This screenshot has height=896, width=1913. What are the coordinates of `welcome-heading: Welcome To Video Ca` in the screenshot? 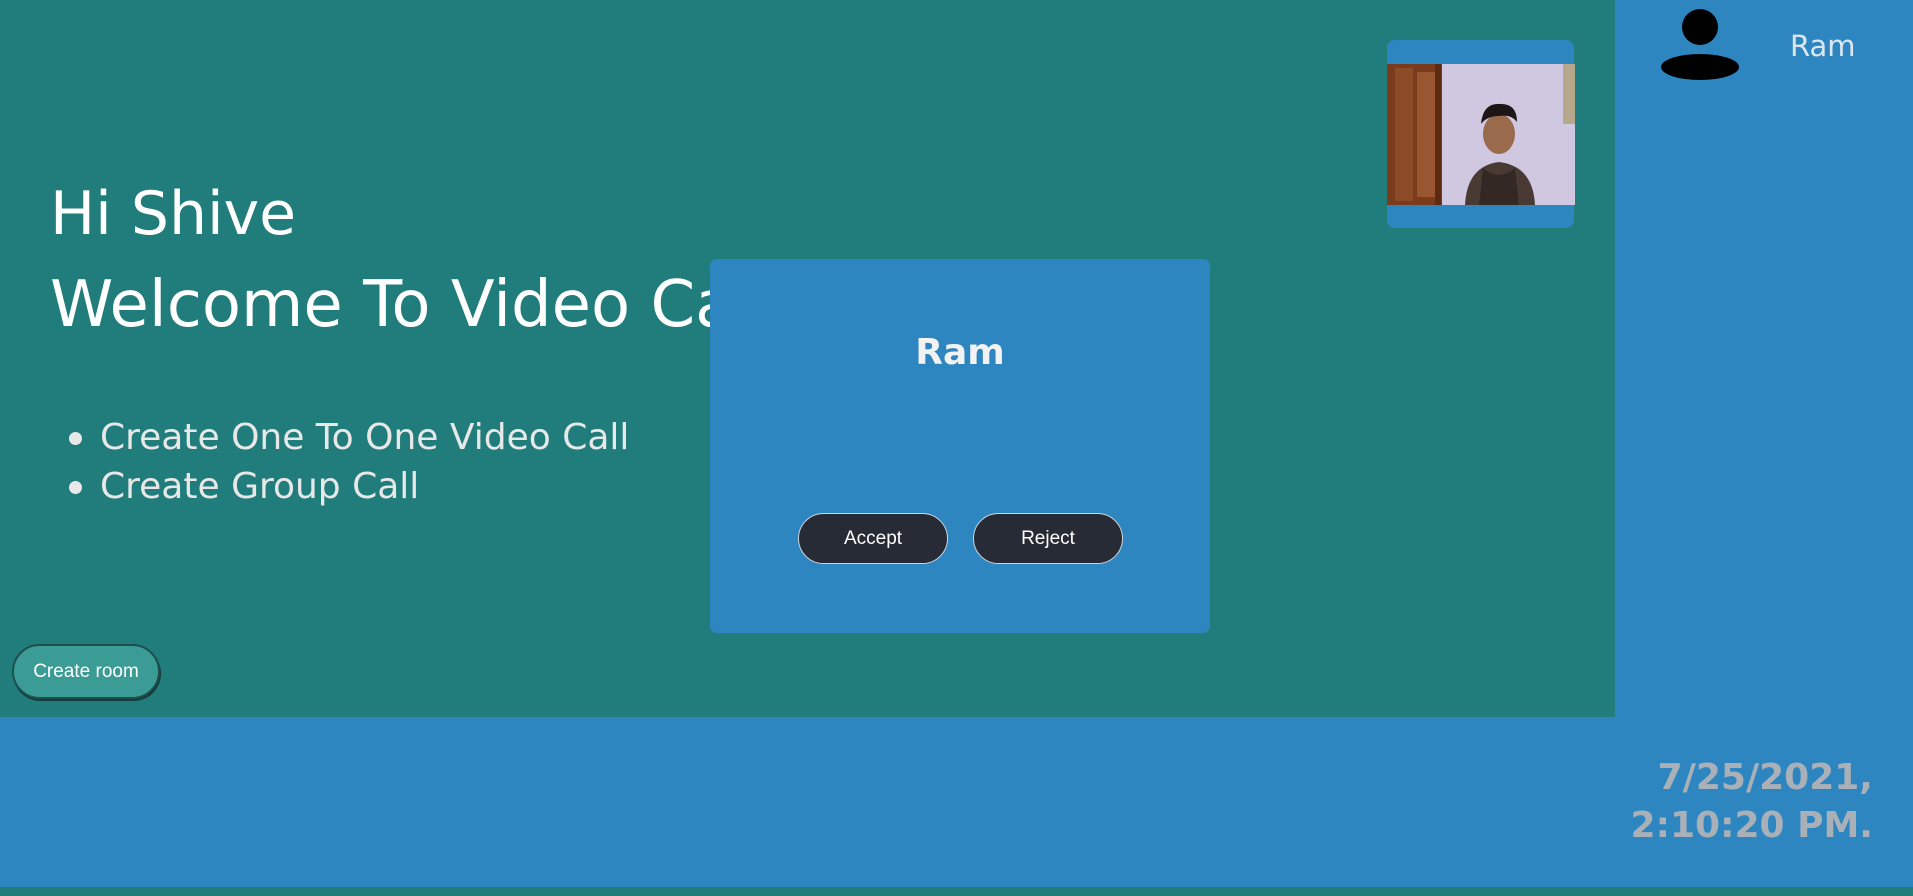 It's located at (392, 305).